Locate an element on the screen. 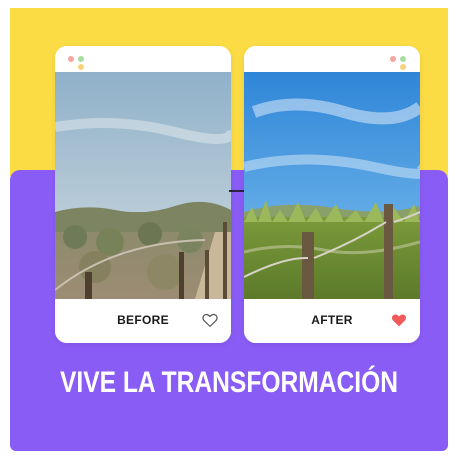  heart-filled-icon is located at coordinates (399, 320).